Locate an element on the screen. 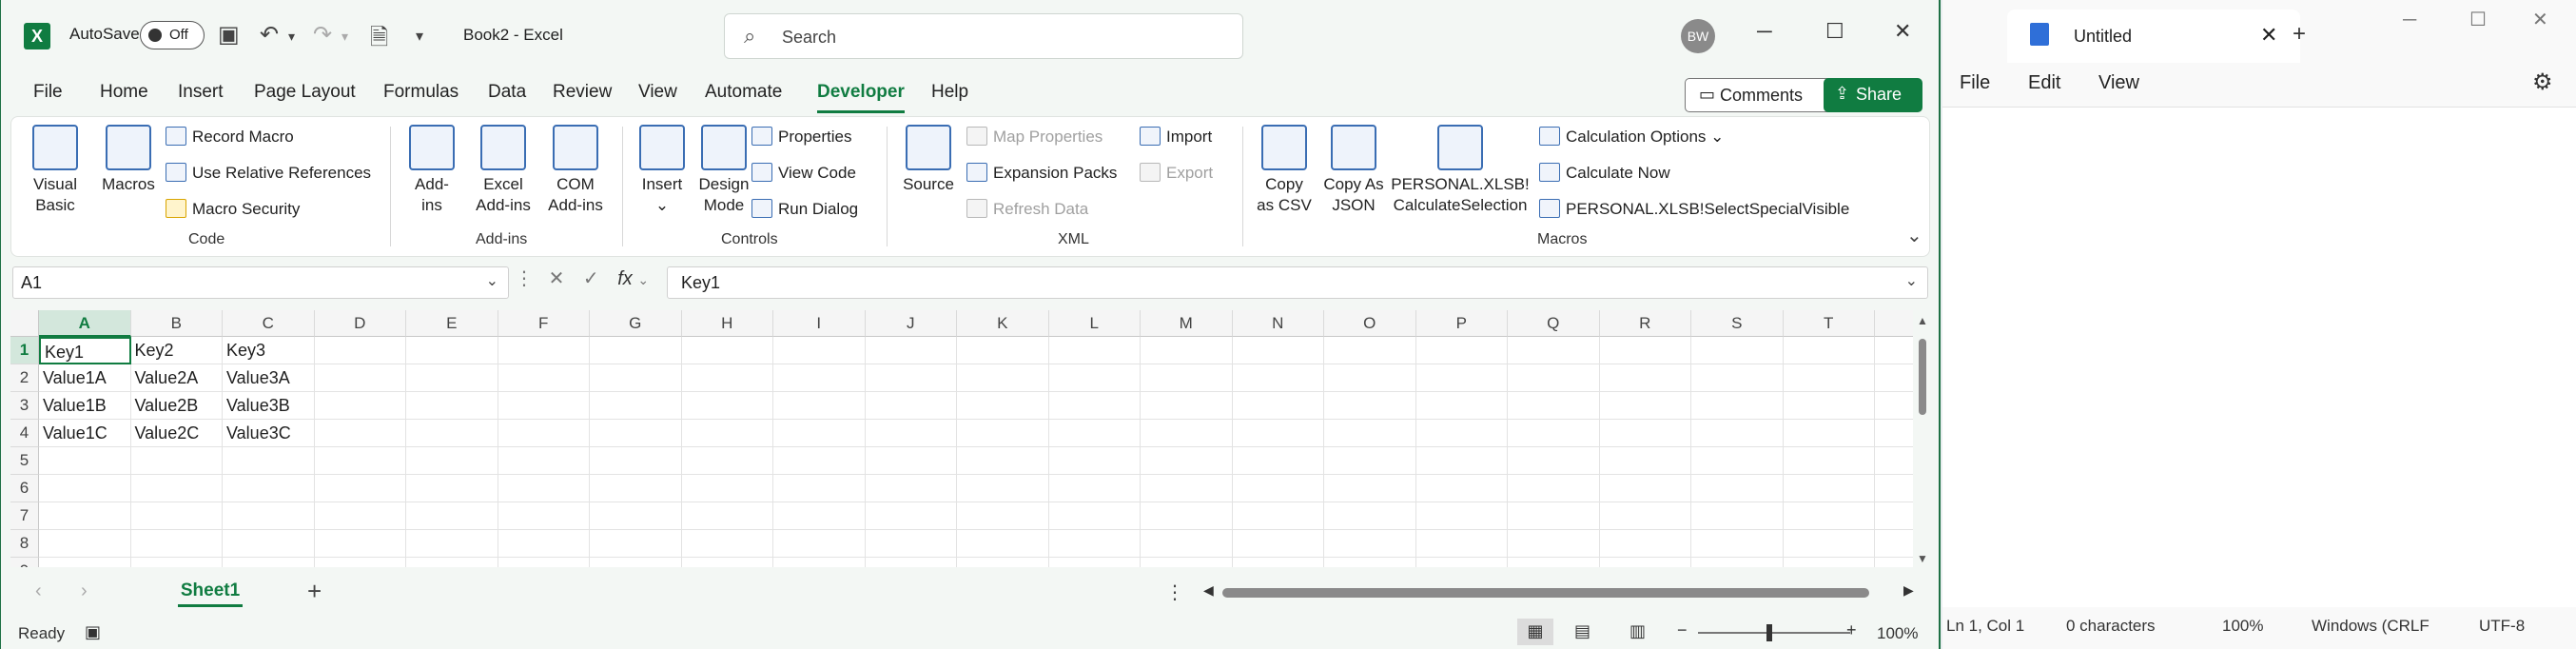 The image size is (2576, 649). search-box: ⌕ Search is located at coordinates (983, 36).